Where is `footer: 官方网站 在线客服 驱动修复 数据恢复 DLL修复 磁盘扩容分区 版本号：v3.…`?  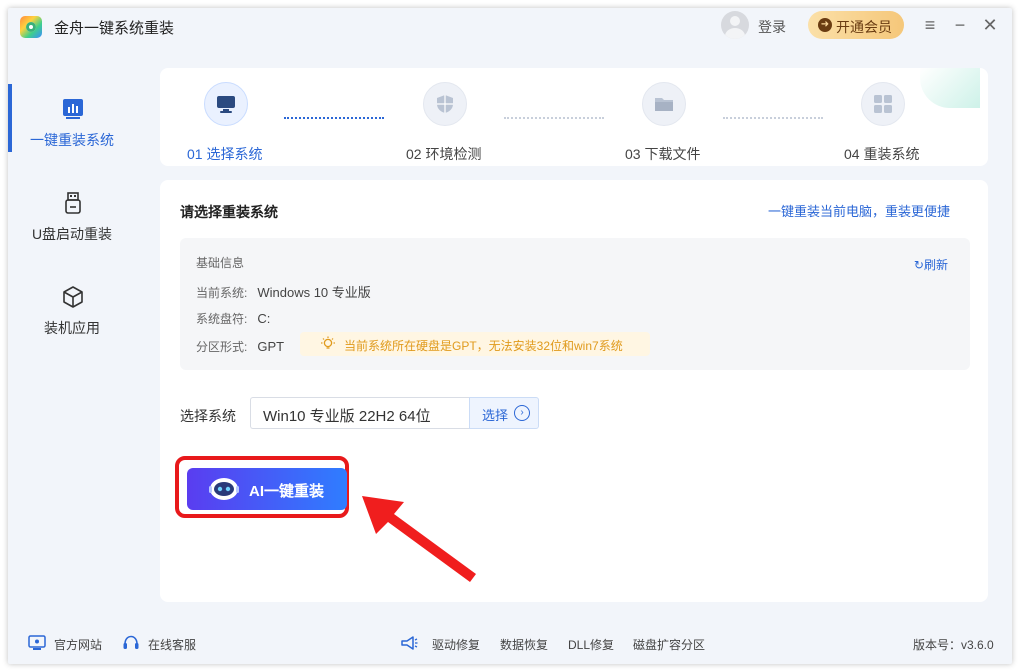 footer: 官方网站 在线客服 驱动修复 数据恢复 DLL修复 磁盘扩容分区 版本号：v3.… is located at coordinates (510, 645).